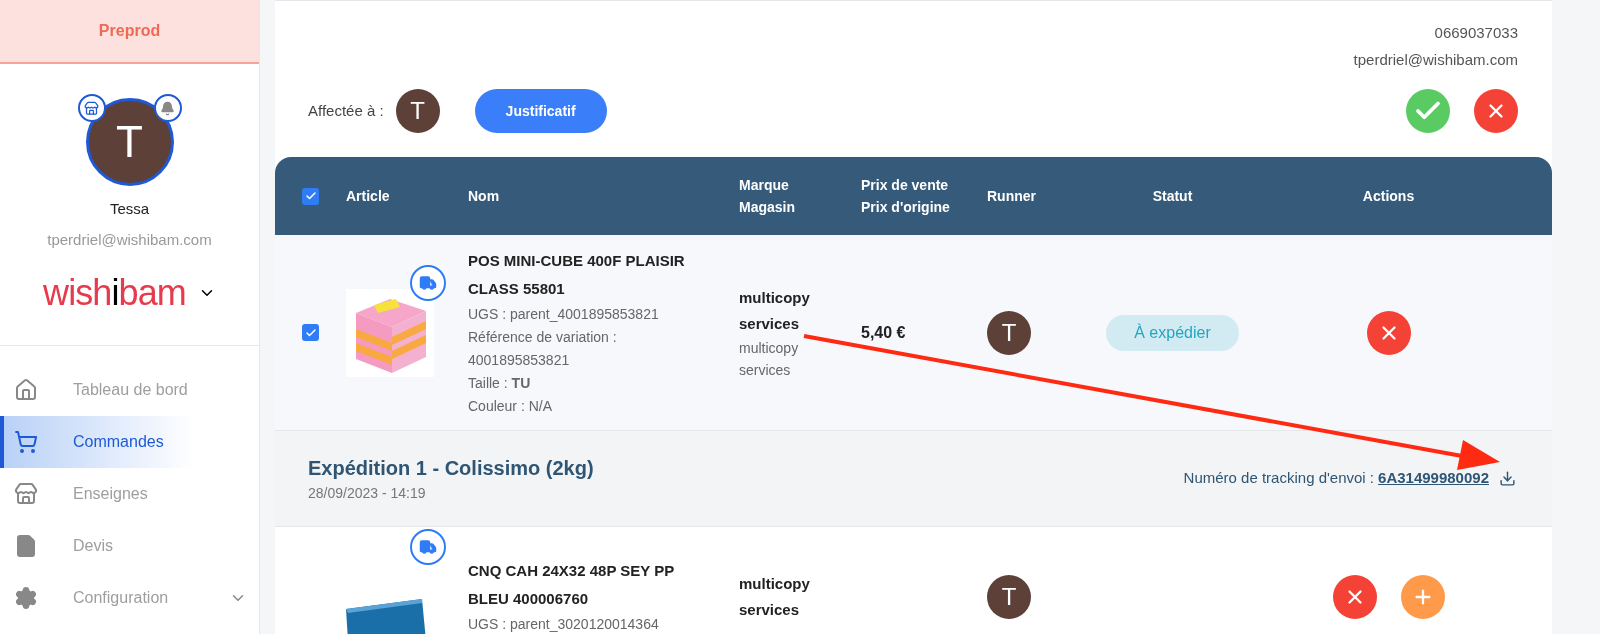 This screenshot has height=634, width=1600. Describe the element at coordinates (129, 546) in the screenshot. I see `nav-item: Devis` at that location.